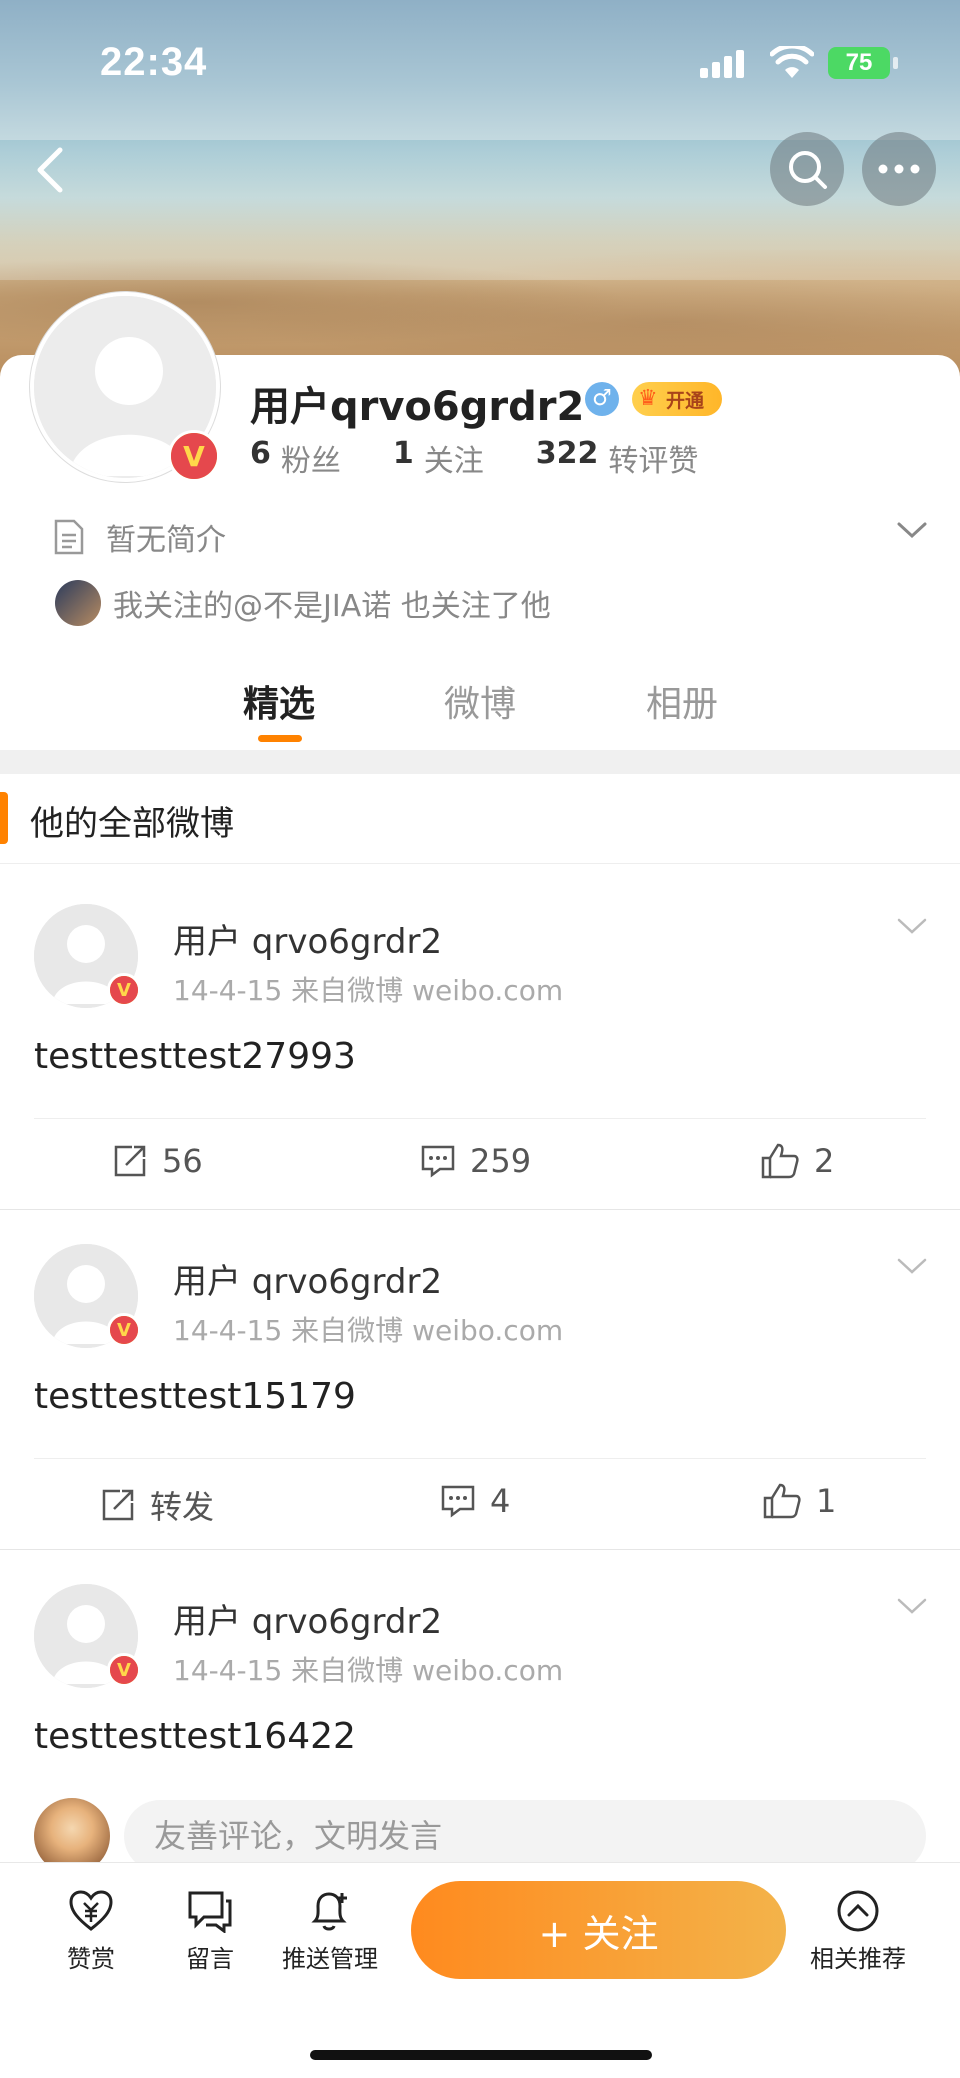 The width and height of the screenshot is (960, 2078). Describe the element at coordinates (598, 1930) in the screenshot. I see `follow-button: + 关注` at that location.